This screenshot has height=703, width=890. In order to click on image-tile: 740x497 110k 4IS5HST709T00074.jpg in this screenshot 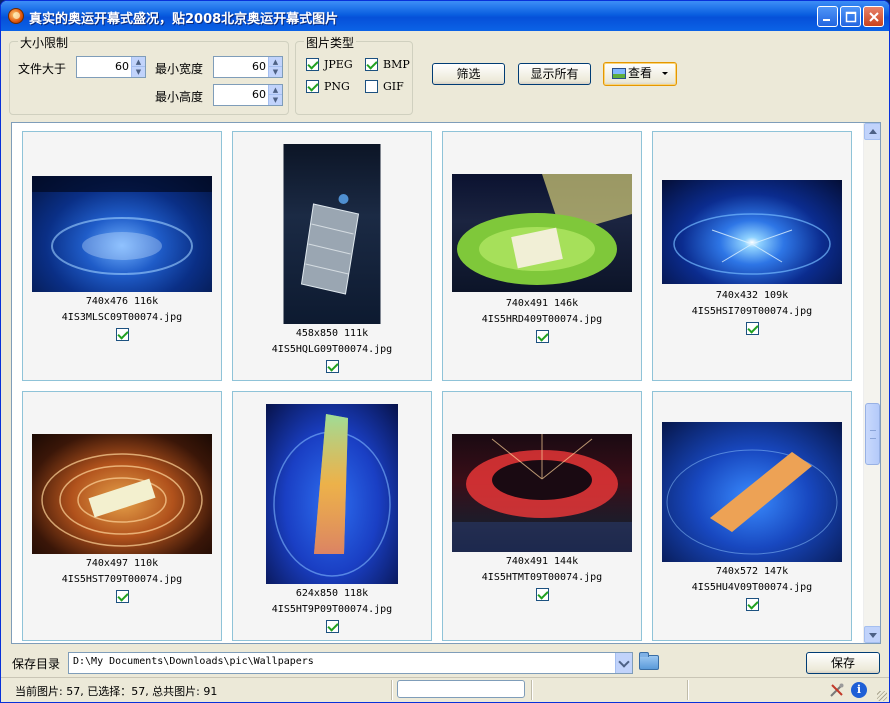, I will do `click(122, 516)`.